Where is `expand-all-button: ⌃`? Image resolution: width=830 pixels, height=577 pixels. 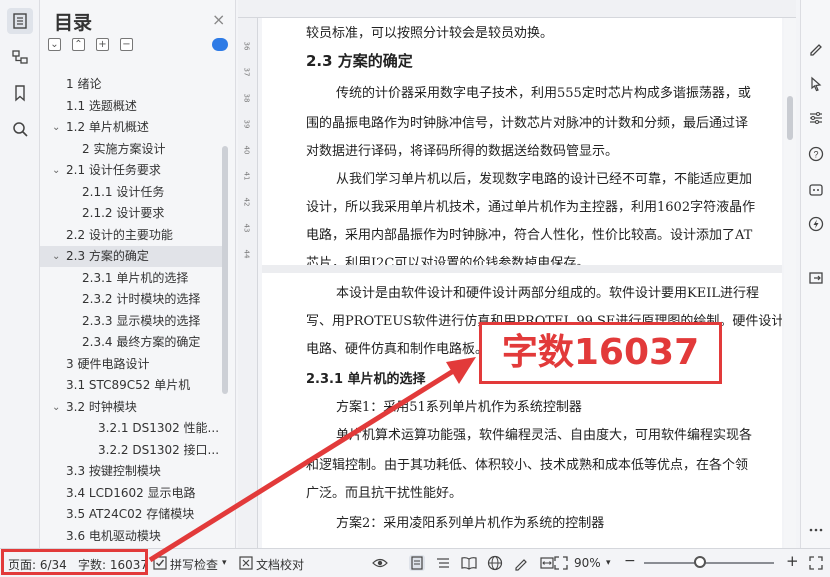 expand-all-button: ⌃ is located at coordinates (78, 44).